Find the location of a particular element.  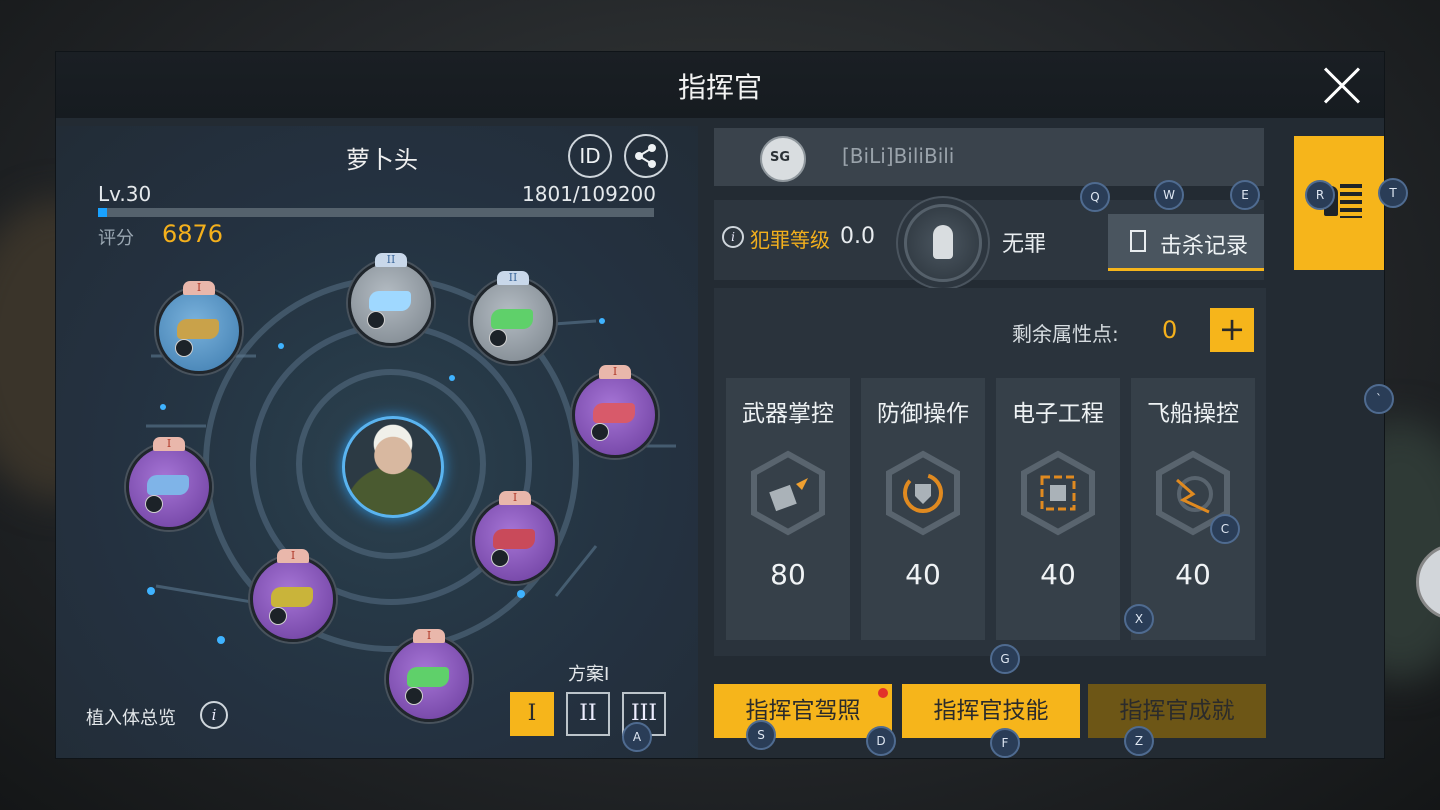

hotkey-a: A is located at coordinates (637, 737).